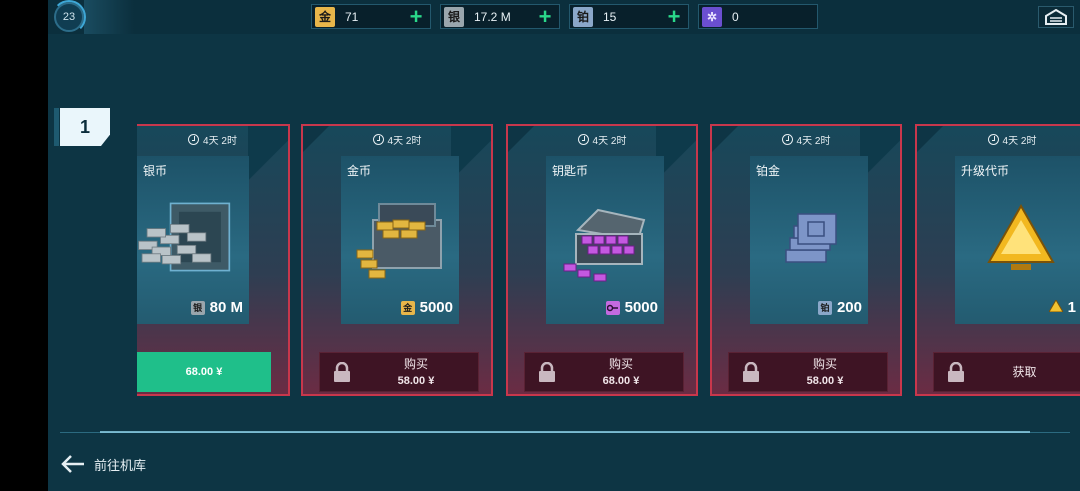 The height and width of the screenshot is (491, 1080). What do you see at coordinates (85, 127) in the screenshot?
I see `tier-badge: 1` at bounding box center [85, 127].